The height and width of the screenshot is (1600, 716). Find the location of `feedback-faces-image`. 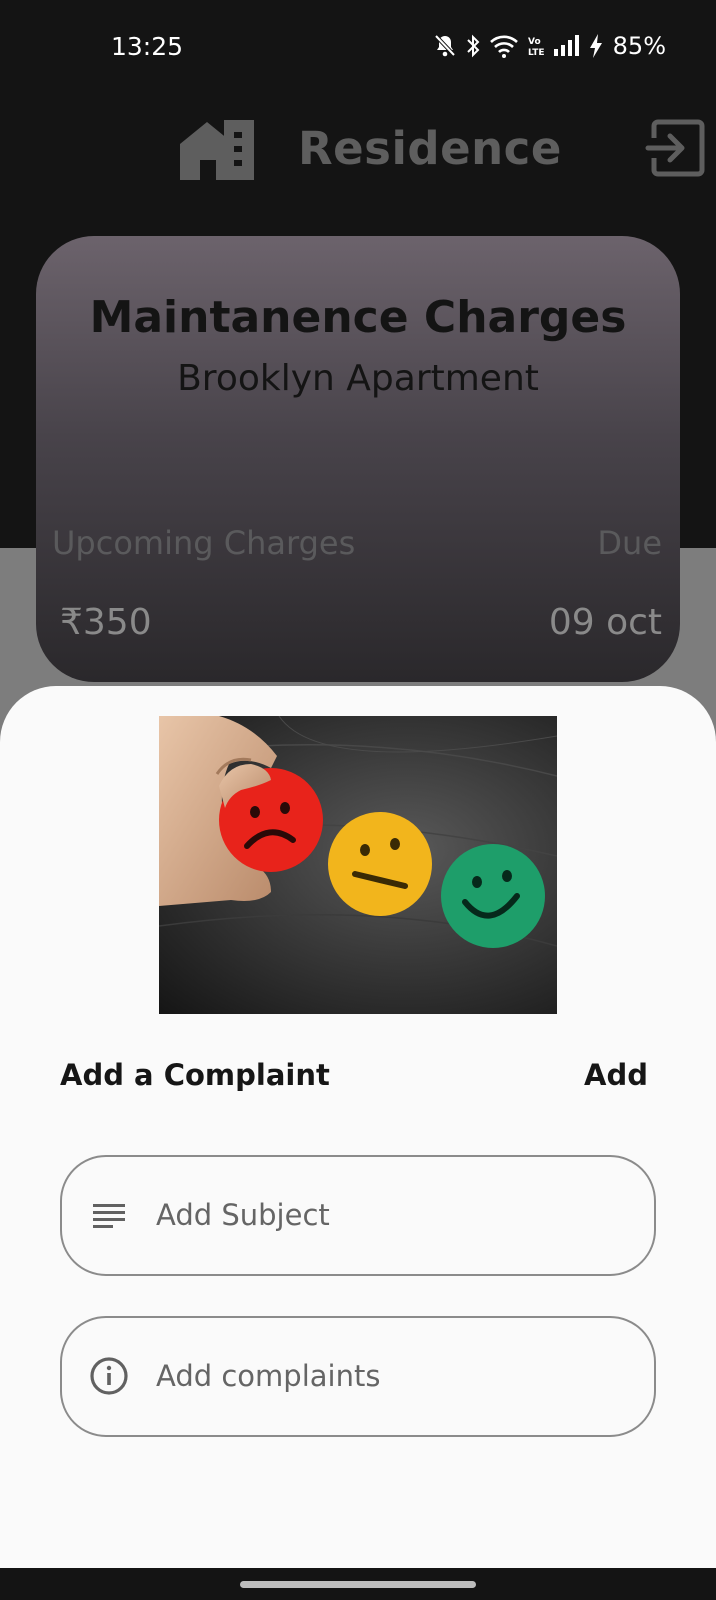

feedback-faces-image is located at coordinates (358, 865).